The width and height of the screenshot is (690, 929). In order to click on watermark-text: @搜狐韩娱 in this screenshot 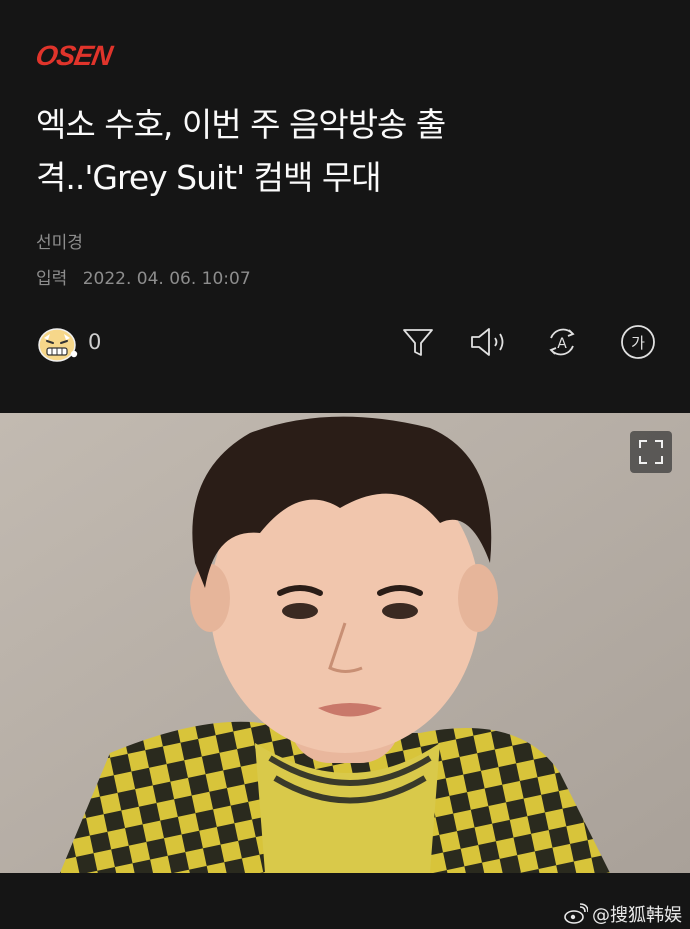, I will do `click(637, 915)`.